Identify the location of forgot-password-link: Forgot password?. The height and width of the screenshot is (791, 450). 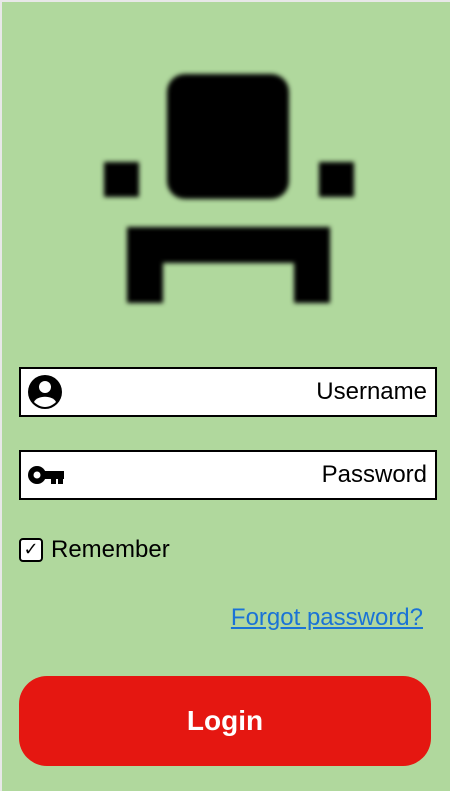
(327, 618).